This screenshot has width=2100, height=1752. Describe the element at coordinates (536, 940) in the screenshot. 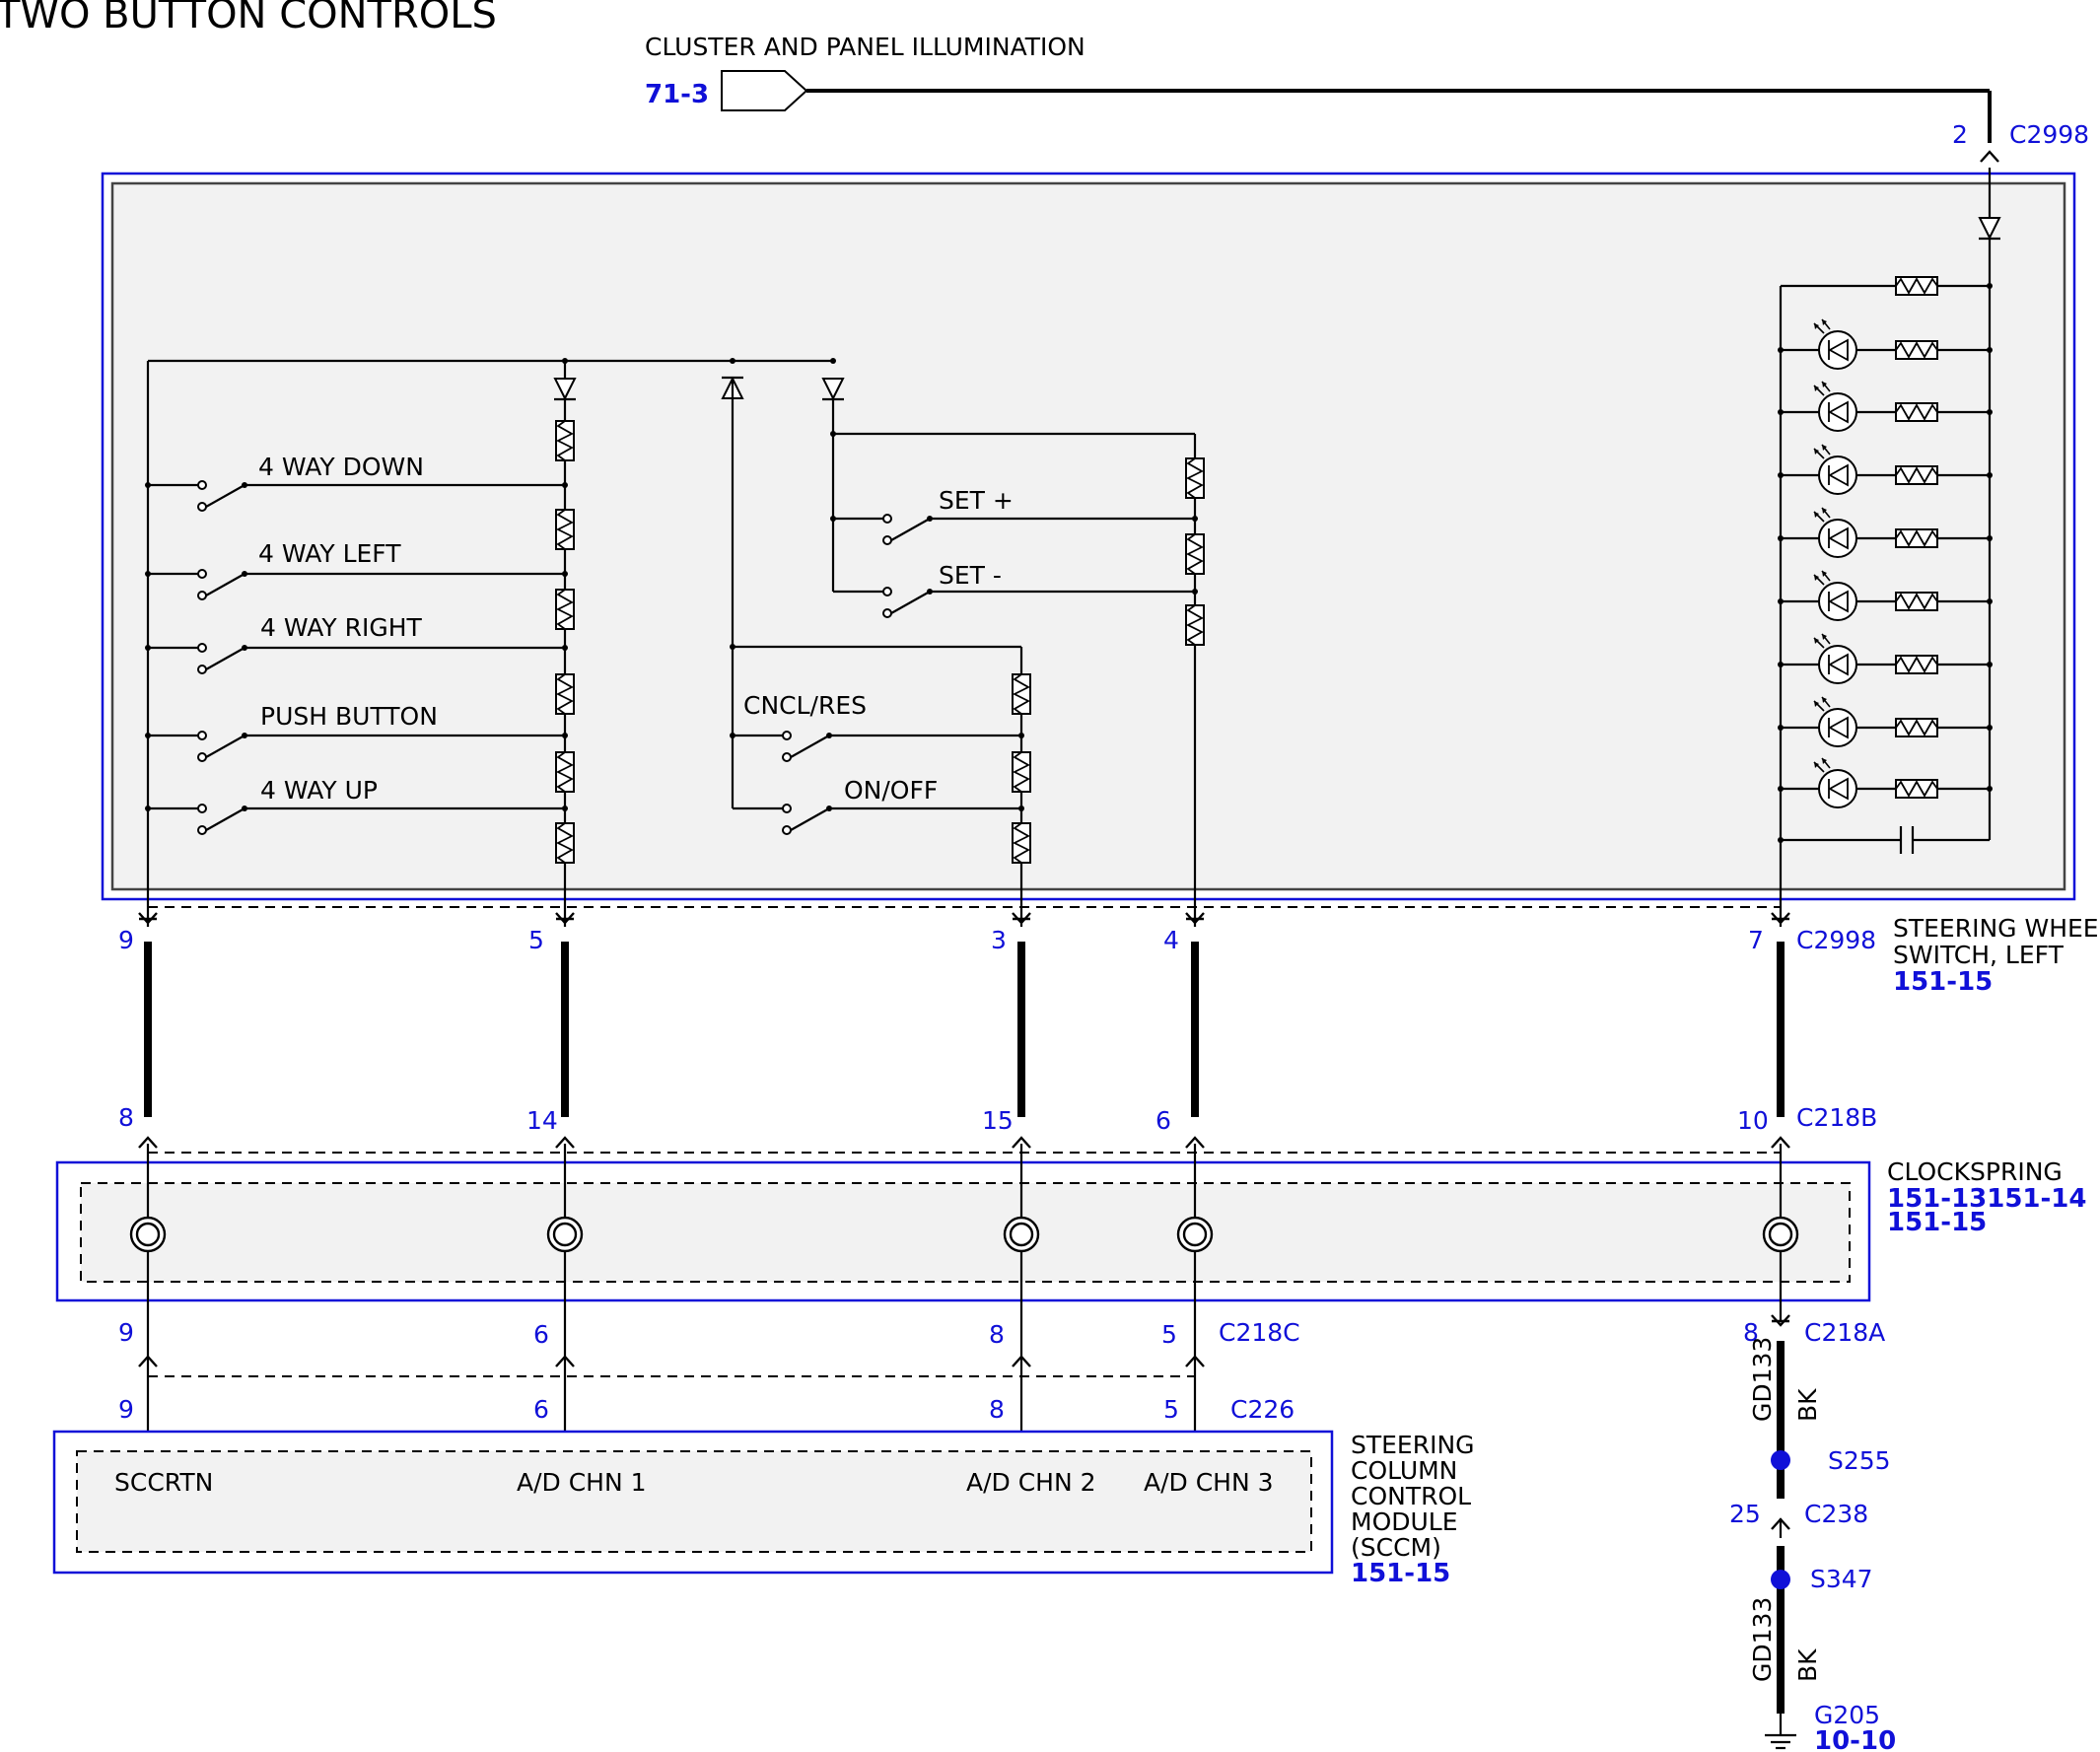

I see `c2998-pin: 5` at that location.